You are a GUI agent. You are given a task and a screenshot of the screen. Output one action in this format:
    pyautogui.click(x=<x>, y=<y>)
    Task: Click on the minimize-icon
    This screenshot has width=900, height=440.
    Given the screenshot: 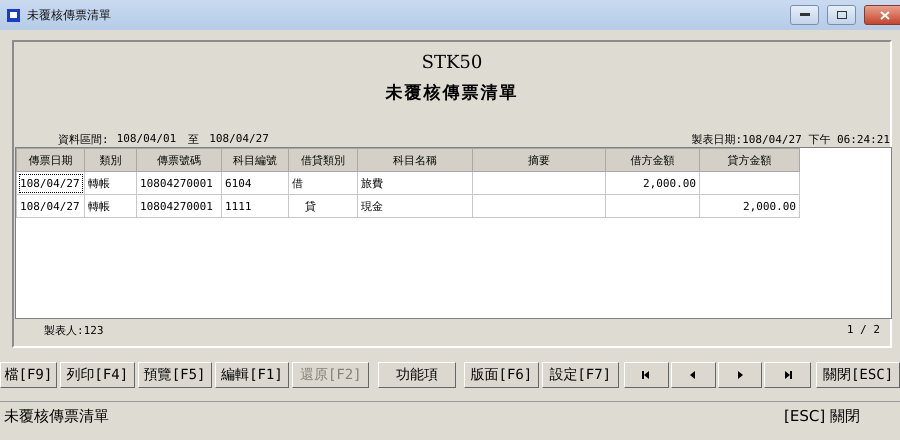 What is the action you would take?
    pyautogui.click(x=805, y=15)
    